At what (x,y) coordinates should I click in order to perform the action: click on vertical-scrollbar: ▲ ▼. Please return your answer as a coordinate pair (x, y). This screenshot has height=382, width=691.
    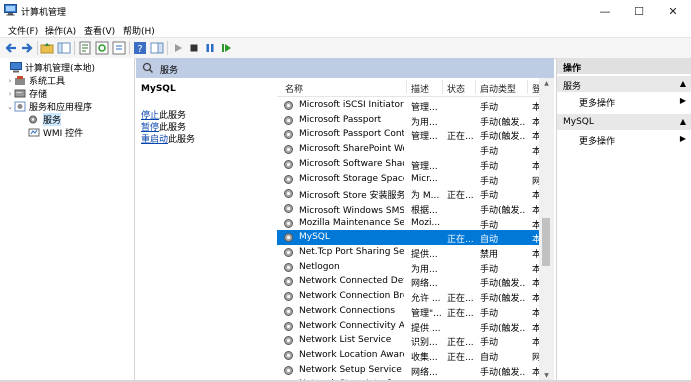
    Looking at the image, I should click on (546, 230).